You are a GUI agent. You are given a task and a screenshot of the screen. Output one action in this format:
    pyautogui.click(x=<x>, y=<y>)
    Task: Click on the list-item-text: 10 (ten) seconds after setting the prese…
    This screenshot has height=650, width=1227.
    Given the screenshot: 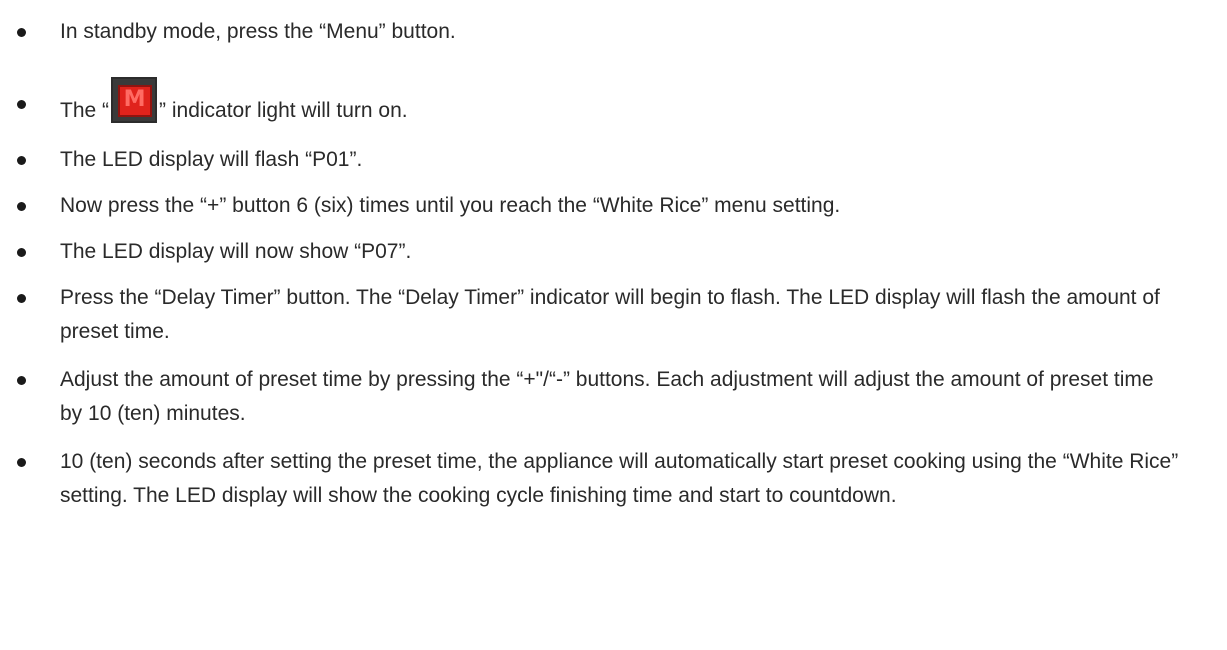 What is the action you would take?
    pyautogui.click(x=619, y=478)
    